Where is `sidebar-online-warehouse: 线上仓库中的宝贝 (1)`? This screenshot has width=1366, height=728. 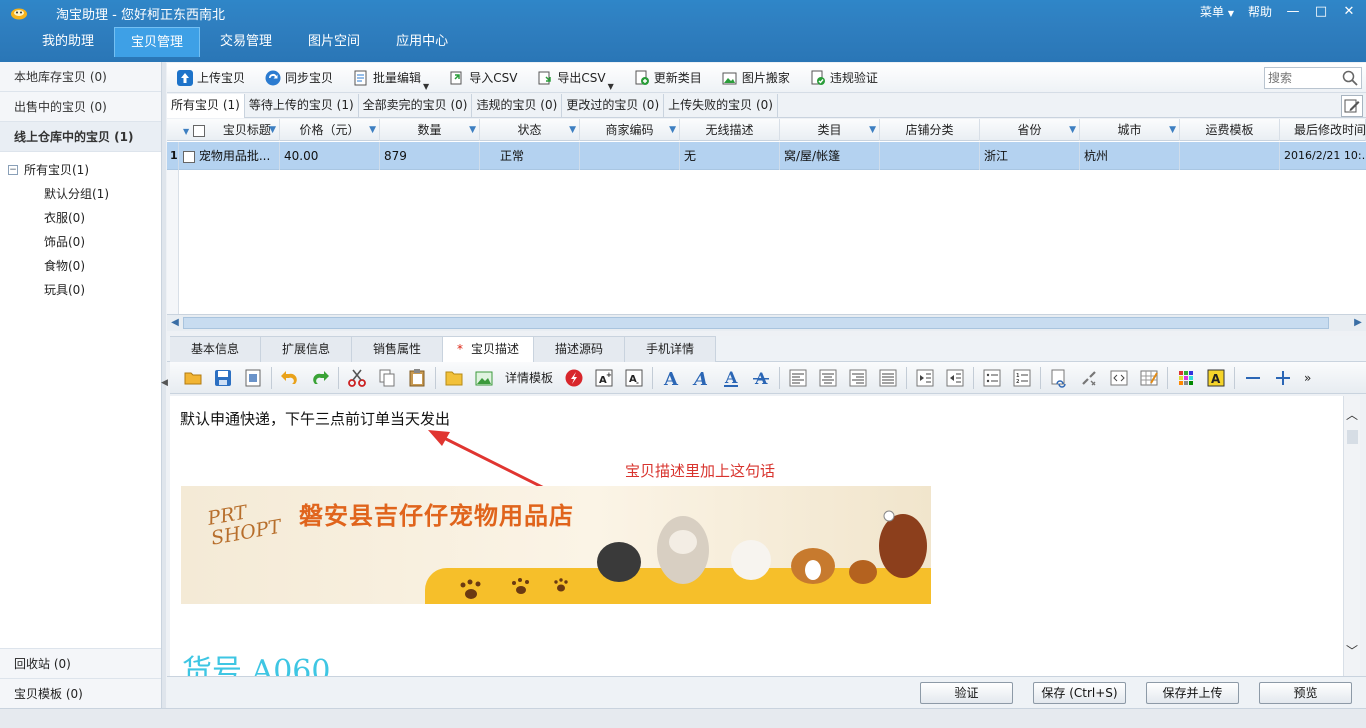
sidebar-online-warehouse: 线上仓库中的宝贝 (1) is located at coordinates (80, 137).